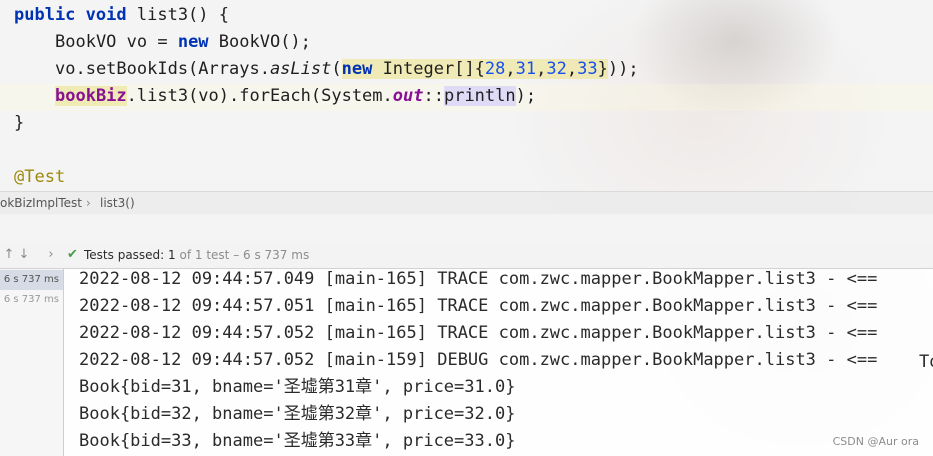  Describe the element at coordinates (602, 69) in the screenshot. I see `code-text: }` at that location.